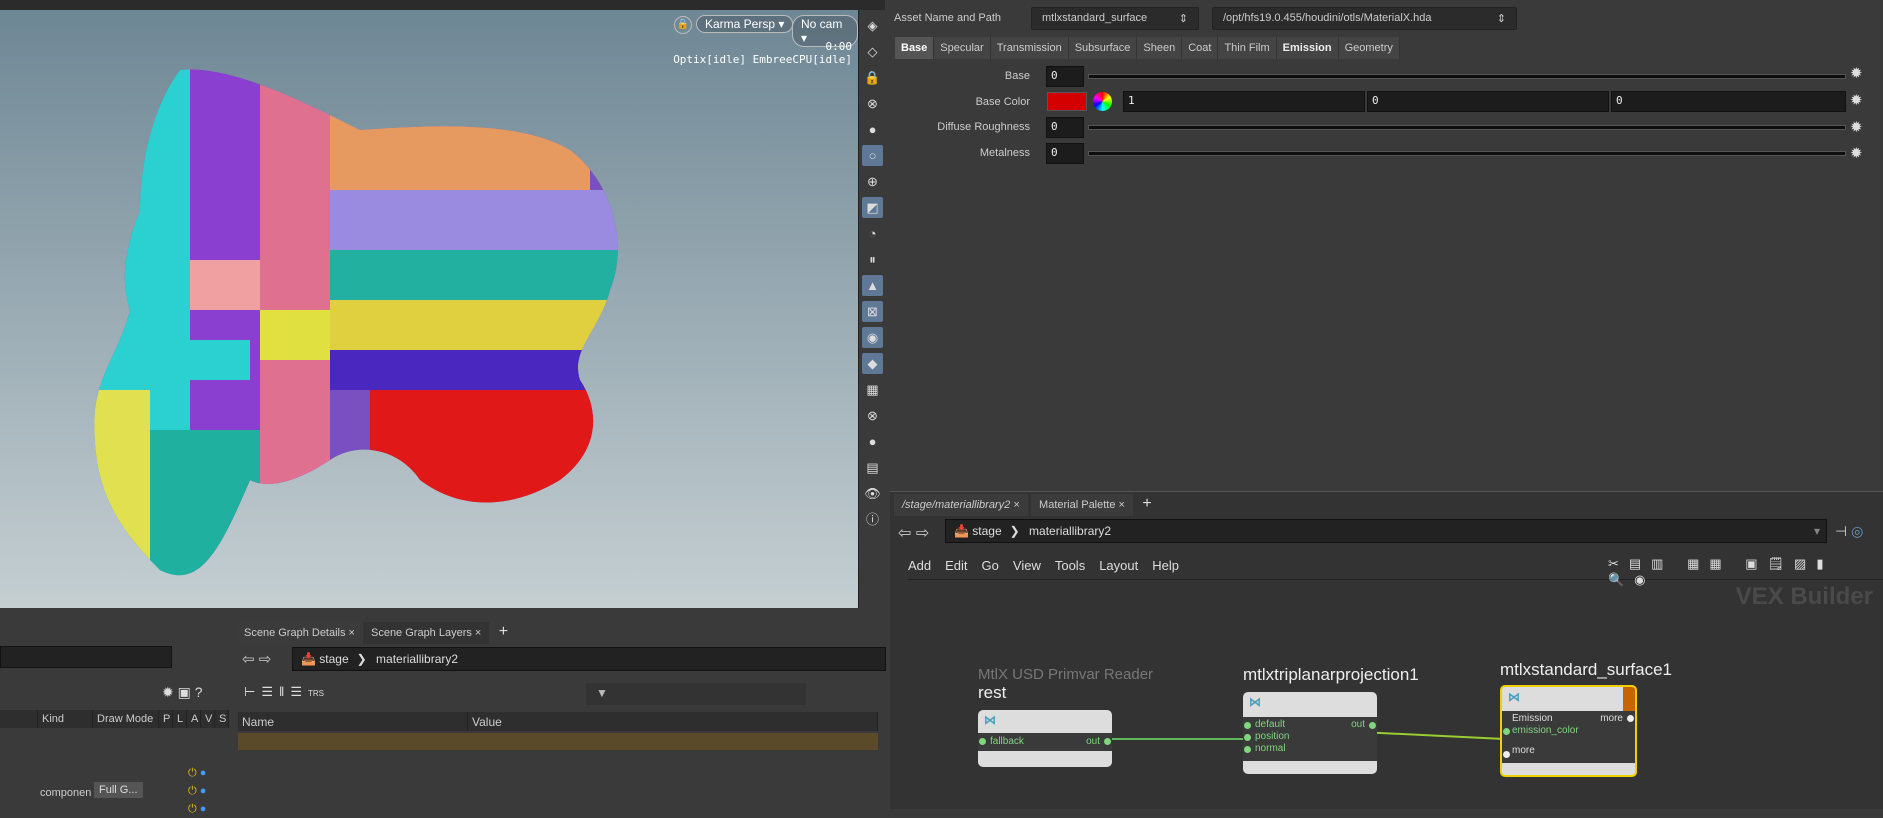 The width and height of the screenshot is (1883, 818). I want to click on base-color-g: 0, so click(1488, 101).